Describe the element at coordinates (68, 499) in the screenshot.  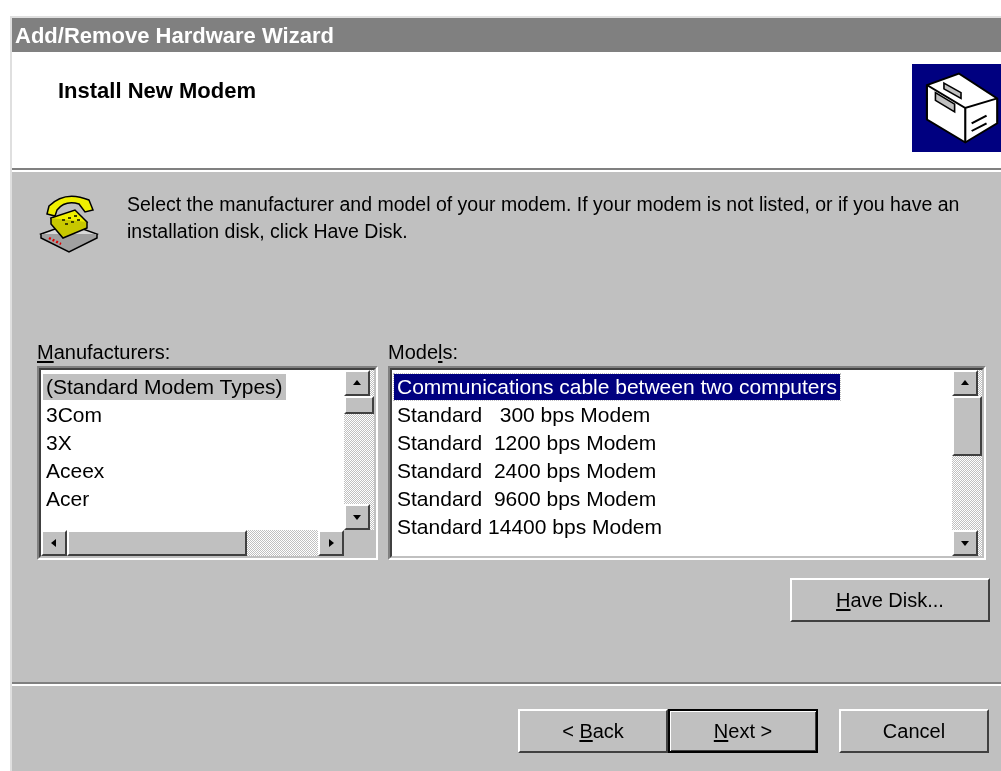
I see `manufacturer-item: Acer` at that location.